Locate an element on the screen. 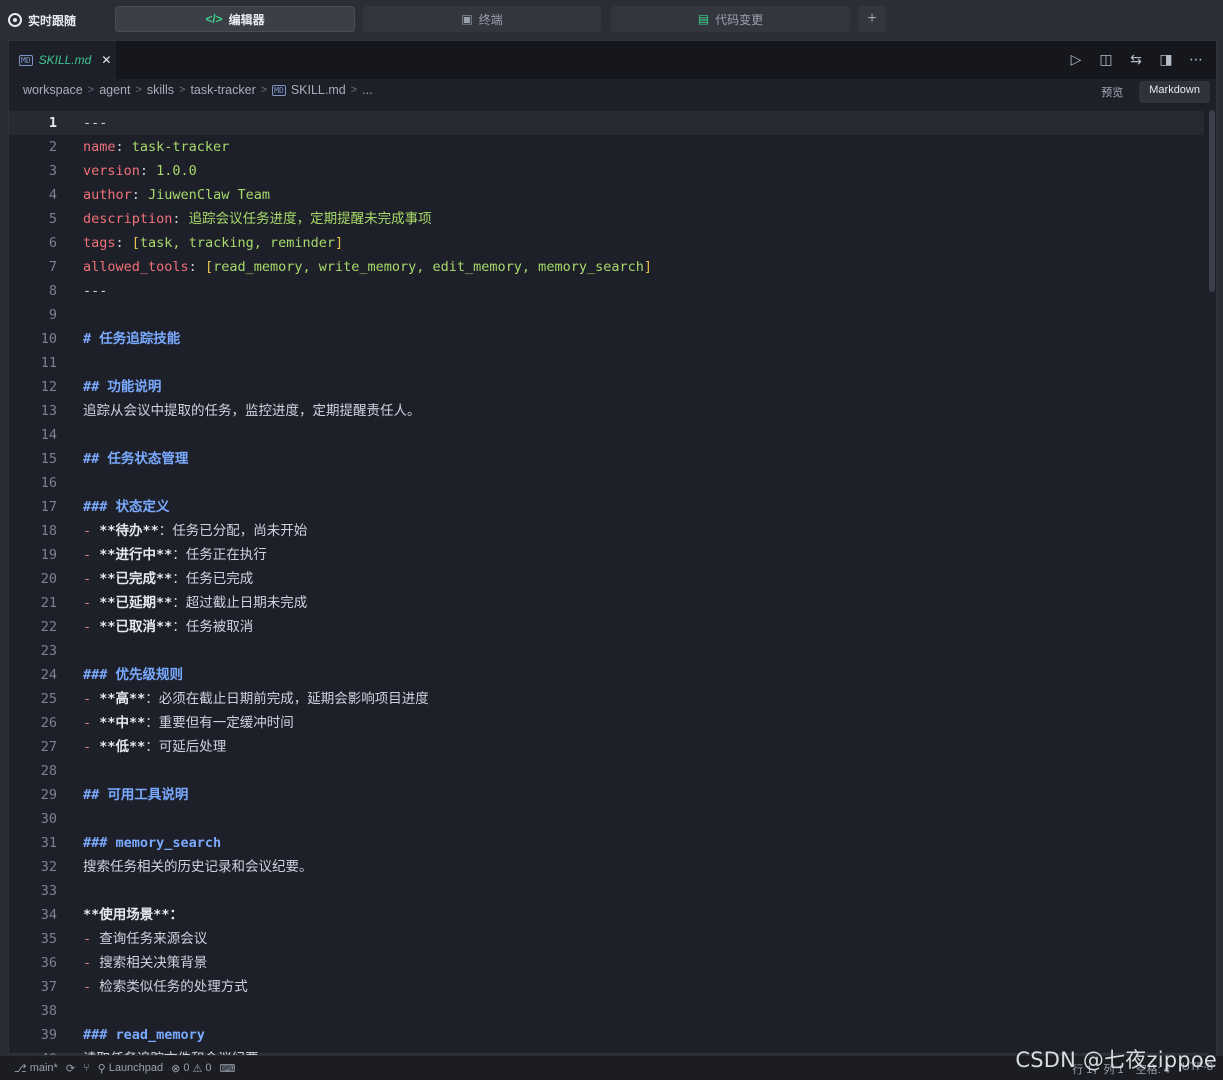 This screenshot has width=1223, height=1080. code-line: 12 ## 功能说明 is located at coordinates (606, 387).